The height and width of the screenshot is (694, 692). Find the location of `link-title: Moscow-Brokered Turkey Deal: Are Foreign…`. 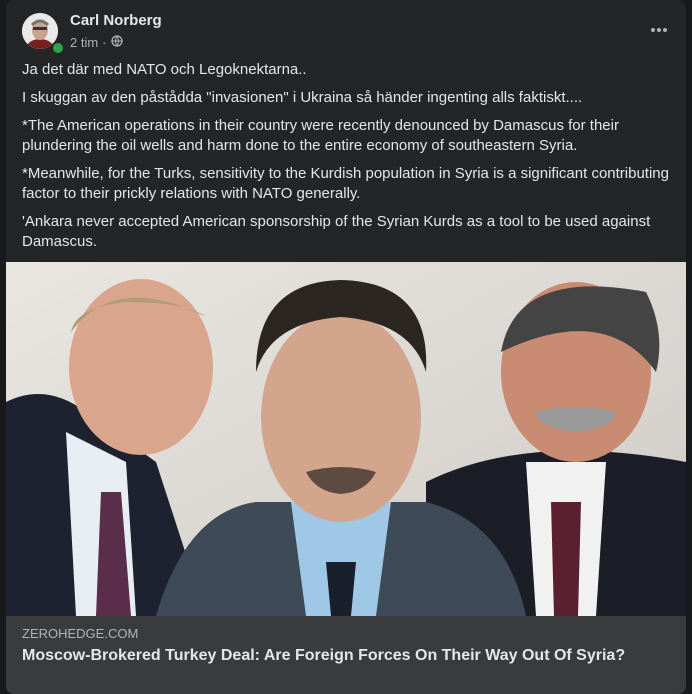

link-title: Moscow-Brokered Turkey Deal: Are Foreign… is located at coordinates (332, 656).